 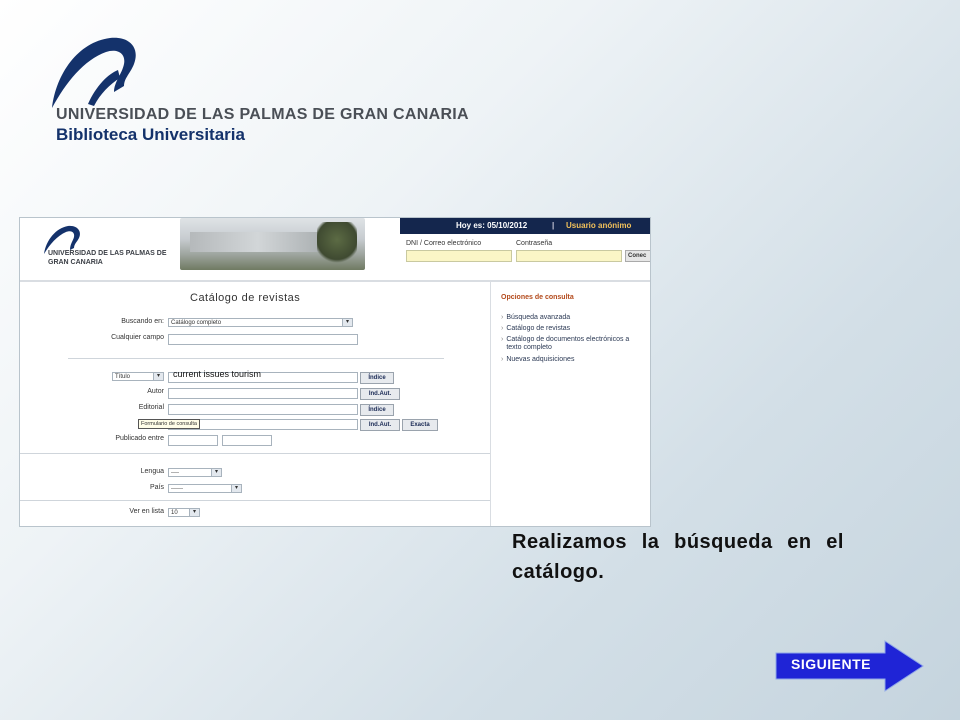 What do you see at coordinates (175, 473) in the screenshot?
I see `language-value: ----` at bounding box center [175, 473].